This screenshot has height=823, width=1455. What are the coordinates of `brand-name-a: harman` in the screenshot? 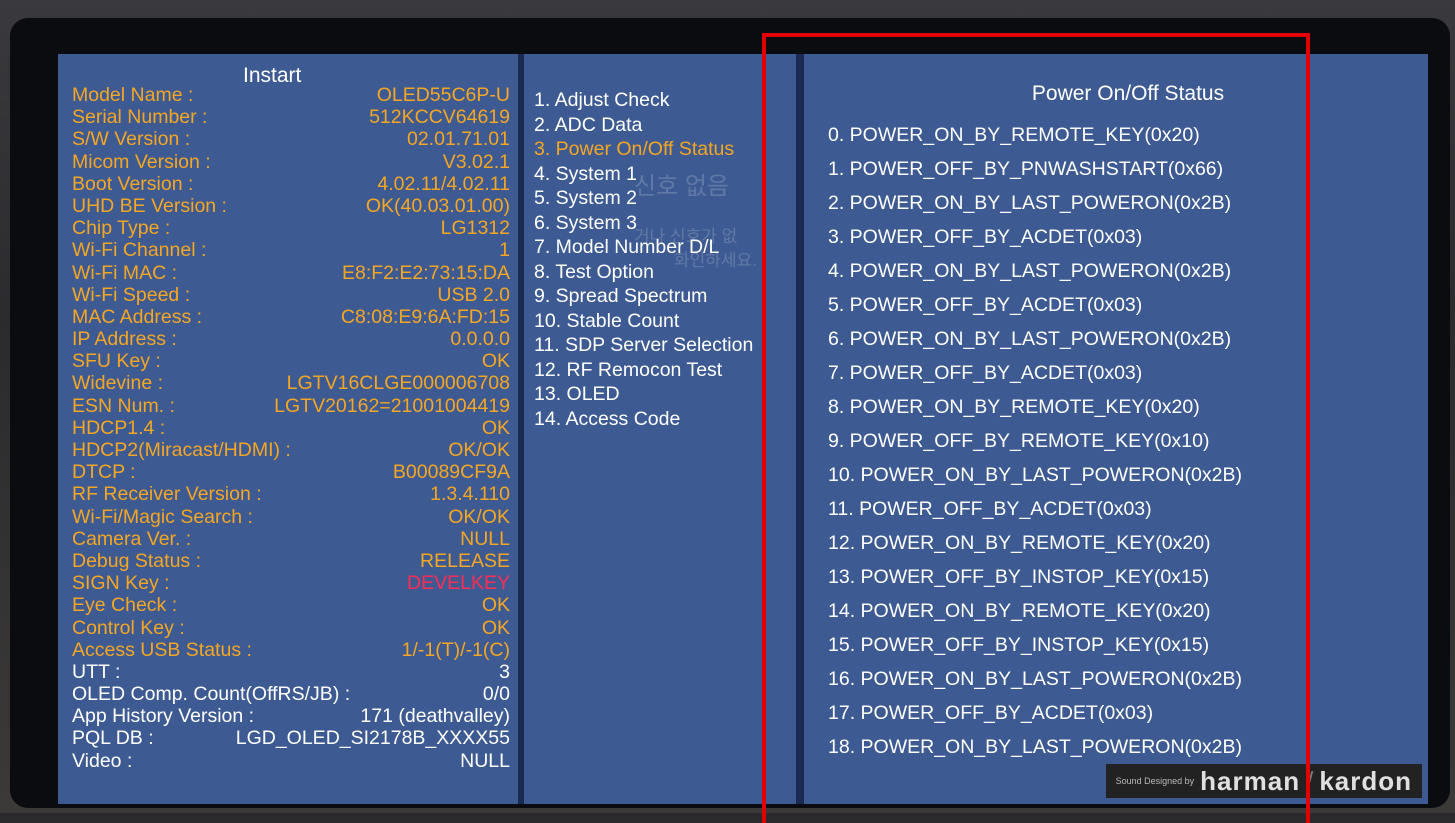 It's located at (1250, 780).